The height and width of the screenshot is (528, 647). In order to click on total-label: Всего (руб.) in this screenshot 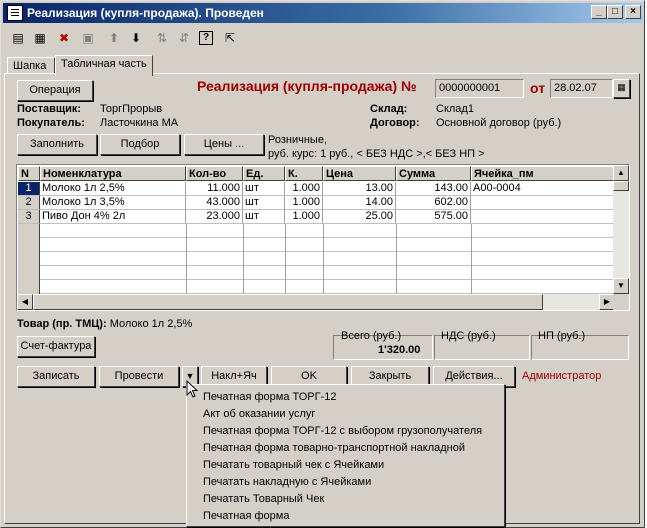, I will do `click(371, 336)`.